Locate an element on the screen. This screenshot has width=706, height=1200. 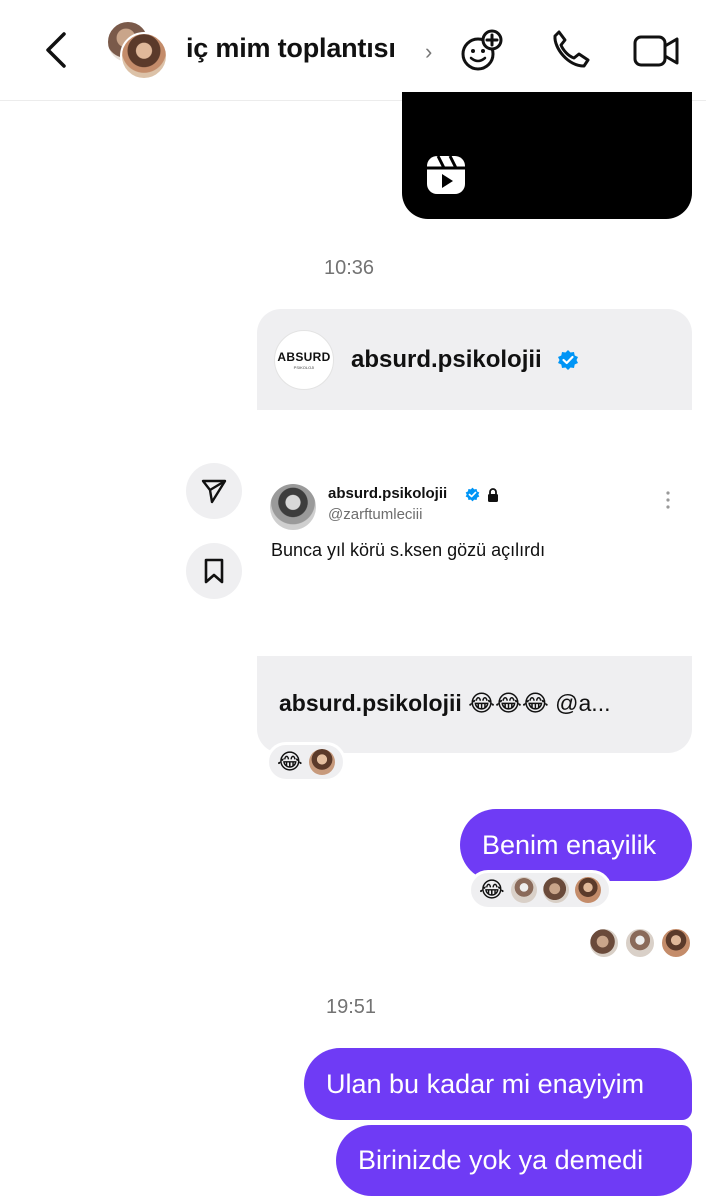
share-button is located at coordinates (214, 491).